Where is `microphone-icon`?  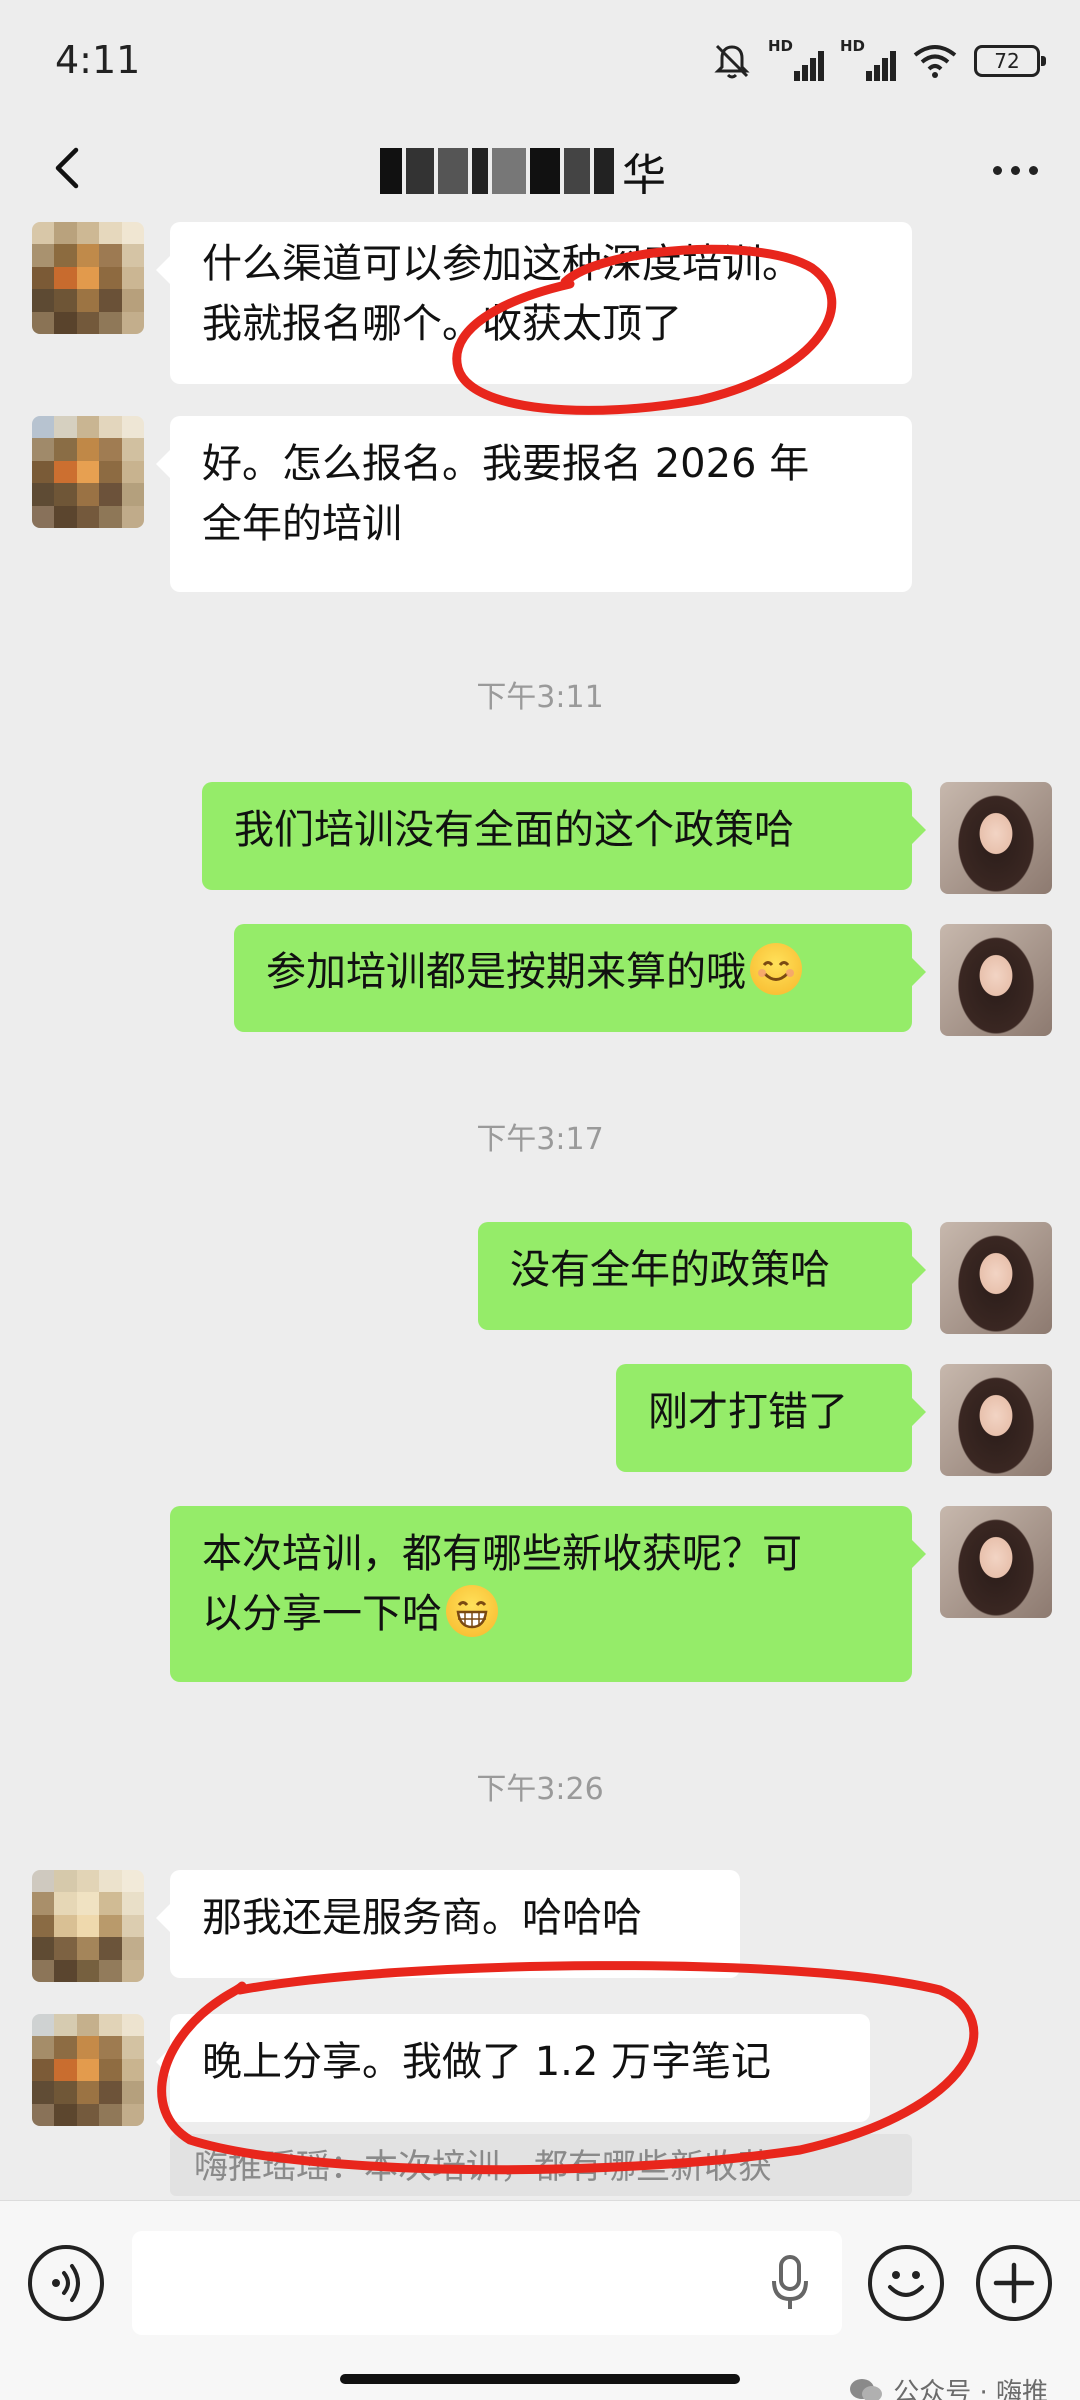 microphone-icon is located at coordinates (790, 2282).